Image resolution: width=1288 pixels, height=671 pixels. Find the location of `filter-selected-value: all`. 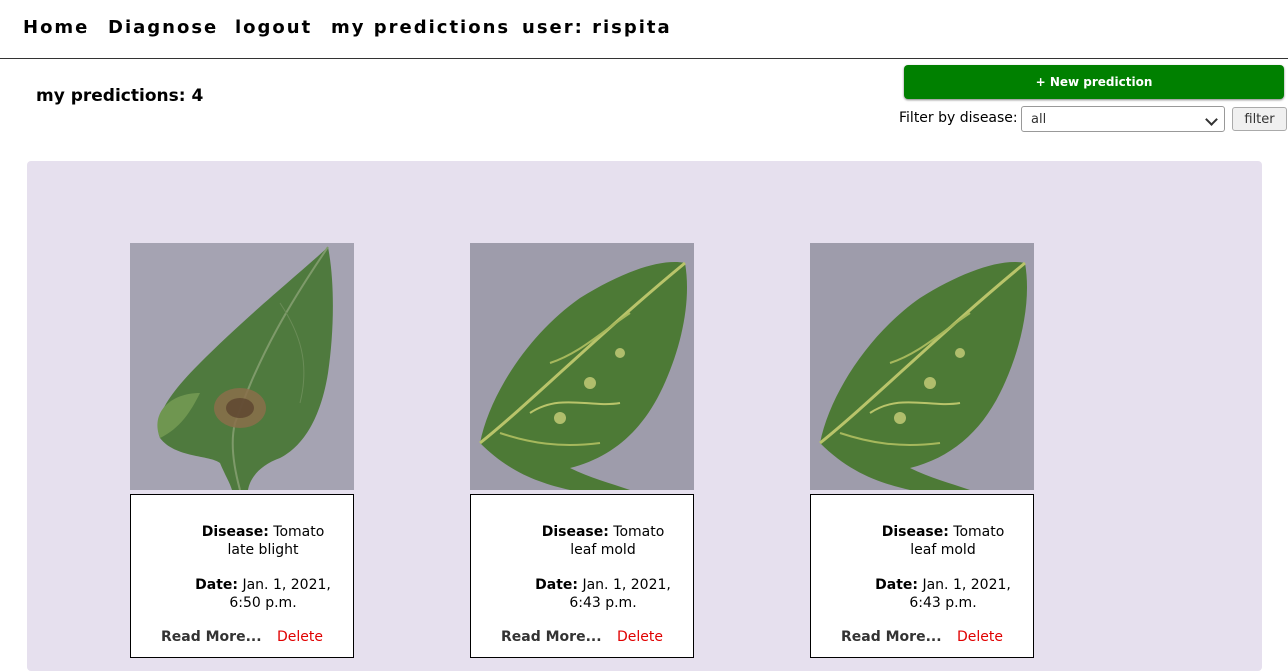

filter-selected-value: all is located at coordinates (1039, 119).